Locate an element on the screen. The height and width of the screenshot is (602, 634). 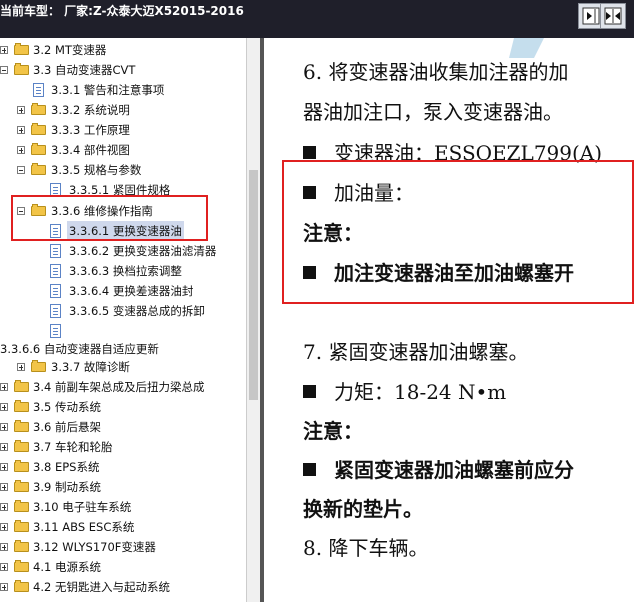
tree-item-3-3-3: 3.3.3 工作原理 is located at coordinates (123, 130).